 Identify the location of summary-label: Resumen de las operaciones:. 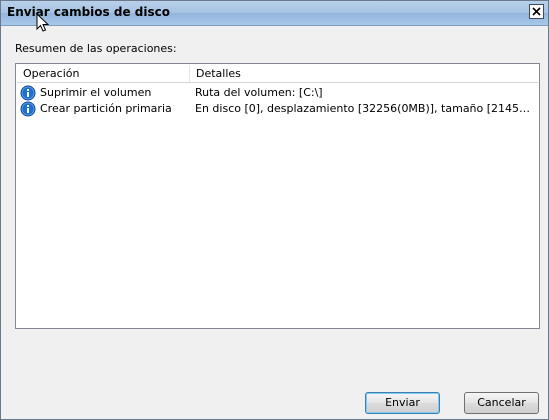
(96, 48).